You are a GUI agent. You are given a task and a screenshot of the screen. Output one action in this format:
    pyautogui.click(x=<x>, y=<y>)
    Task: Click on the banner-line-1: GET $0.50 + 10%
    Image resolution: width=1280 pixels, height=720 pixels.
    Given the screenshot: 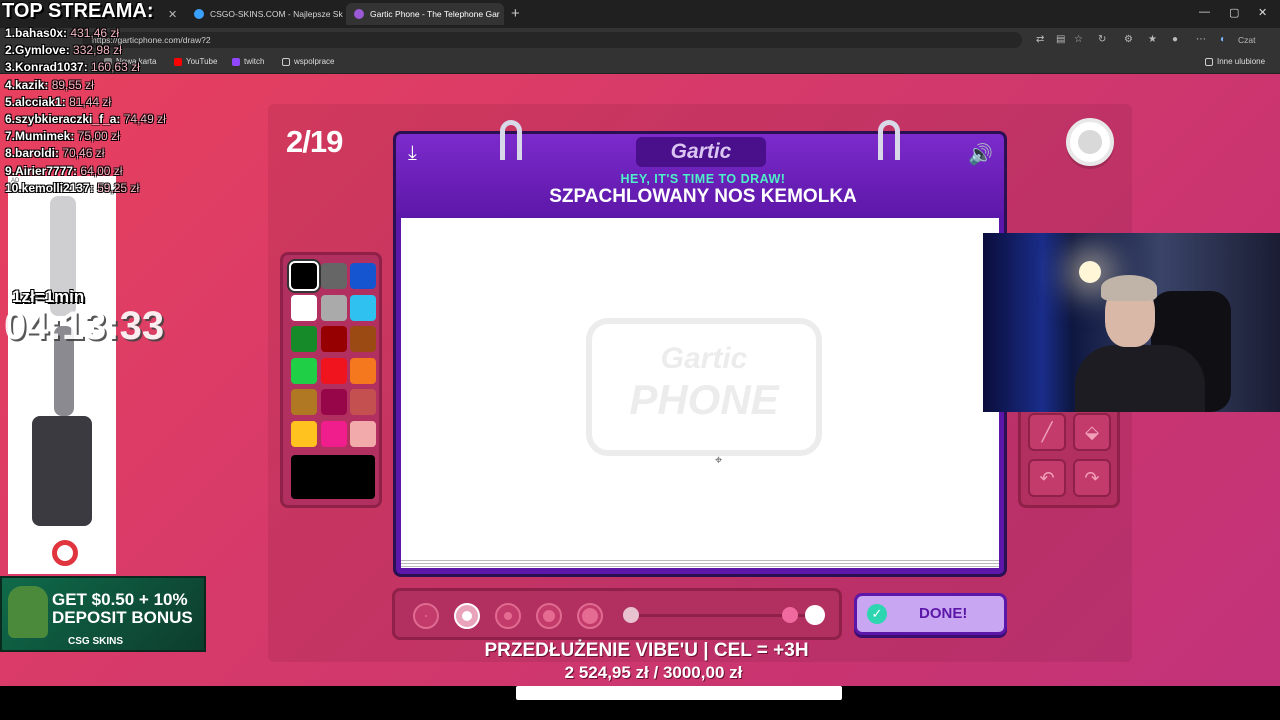 What is the action you would take?
    pyautogui.click(x=120, y=599)
    